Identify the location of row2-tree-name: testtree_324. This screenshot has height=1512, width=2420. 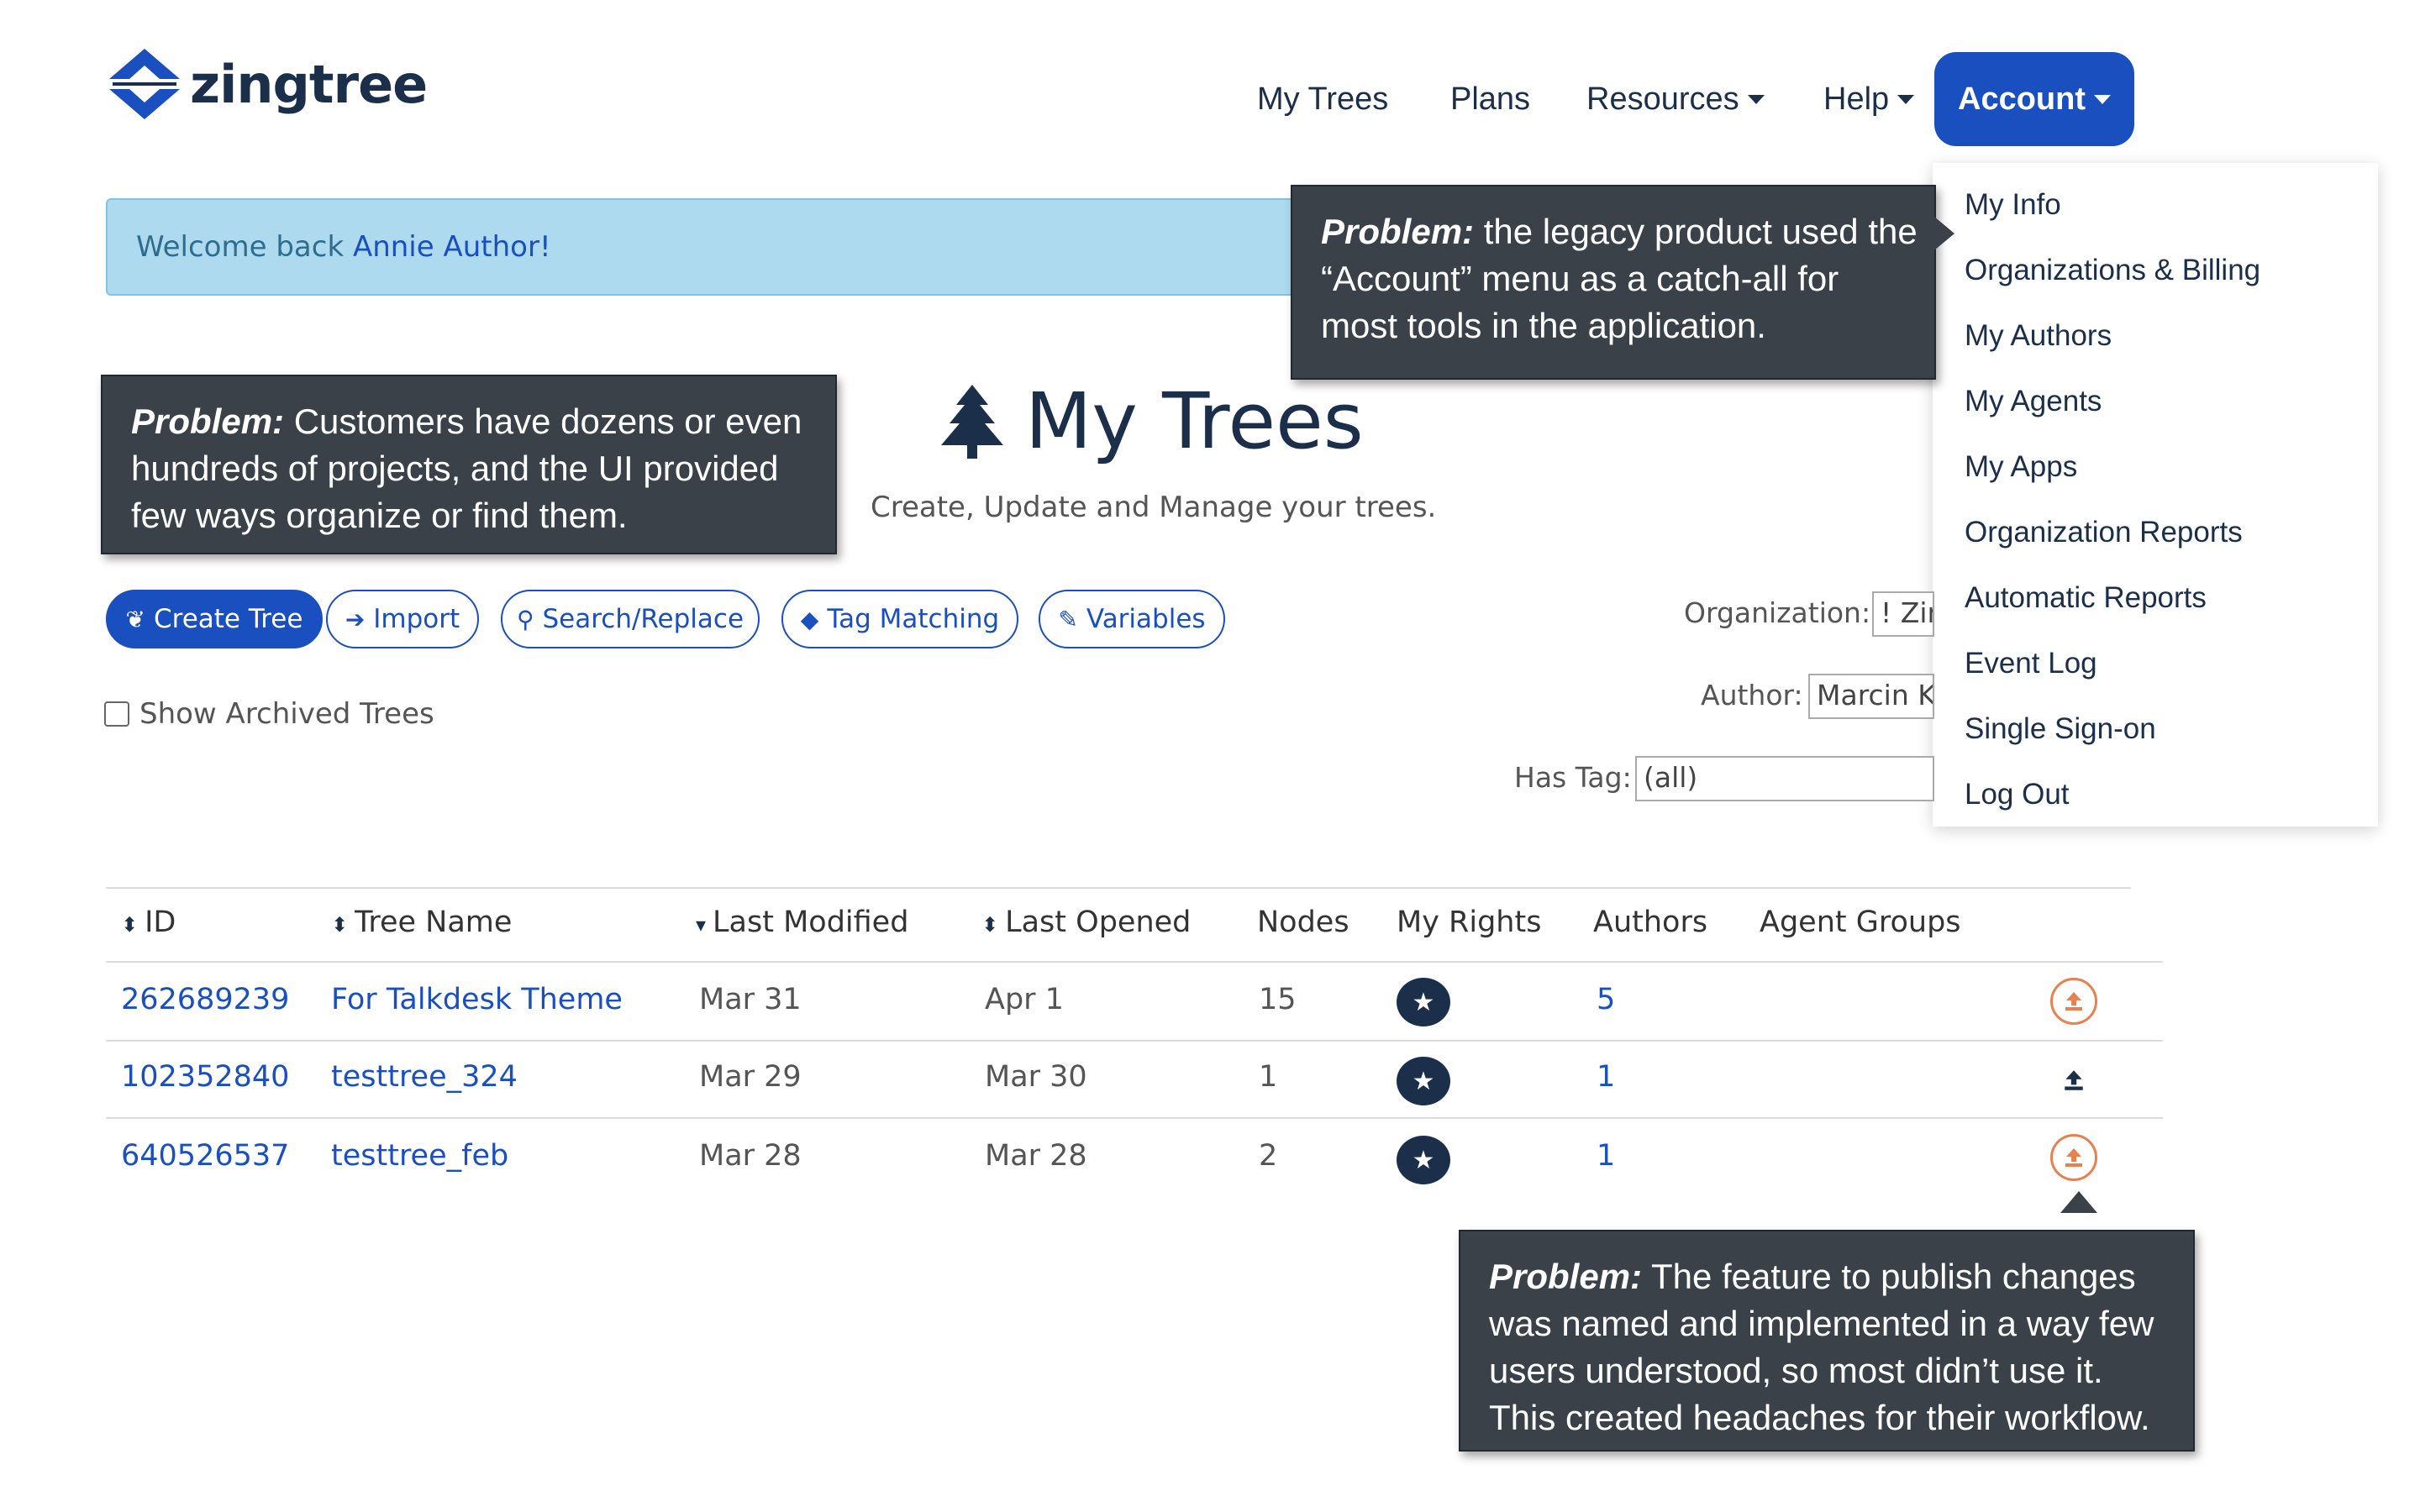
(424, 1077).